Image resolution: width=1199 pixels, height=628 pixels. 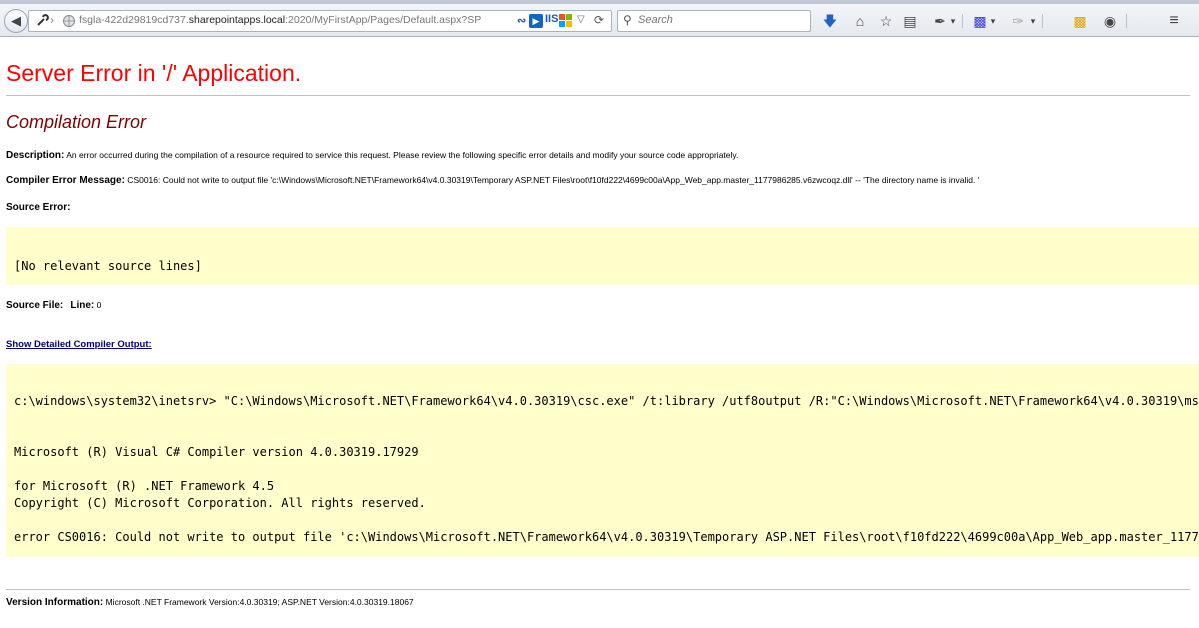 What do you see at coordinates (42, 21) in the screenshot?
I see `site-identity-icon` at bounding box center [42, 21].